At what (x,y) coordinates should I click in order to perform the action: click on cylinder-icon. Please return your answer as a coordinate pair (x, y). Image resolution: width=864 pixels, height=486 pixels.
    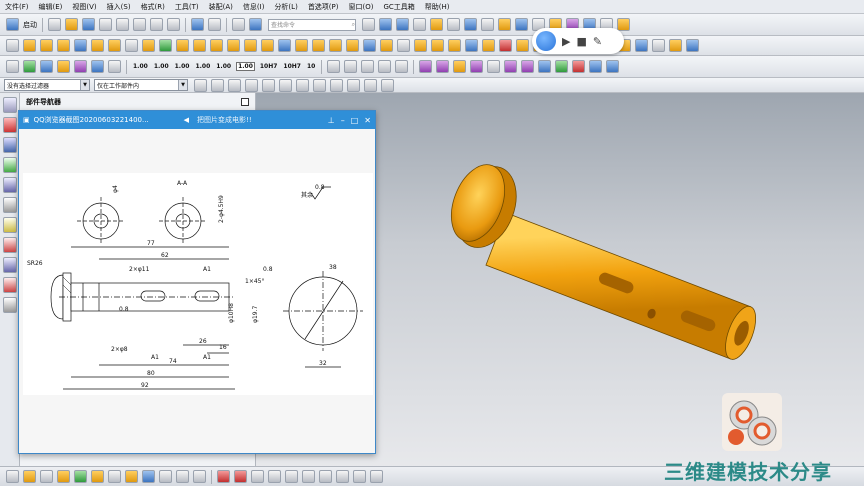
    Looking at the image, I should click on (80, 45).